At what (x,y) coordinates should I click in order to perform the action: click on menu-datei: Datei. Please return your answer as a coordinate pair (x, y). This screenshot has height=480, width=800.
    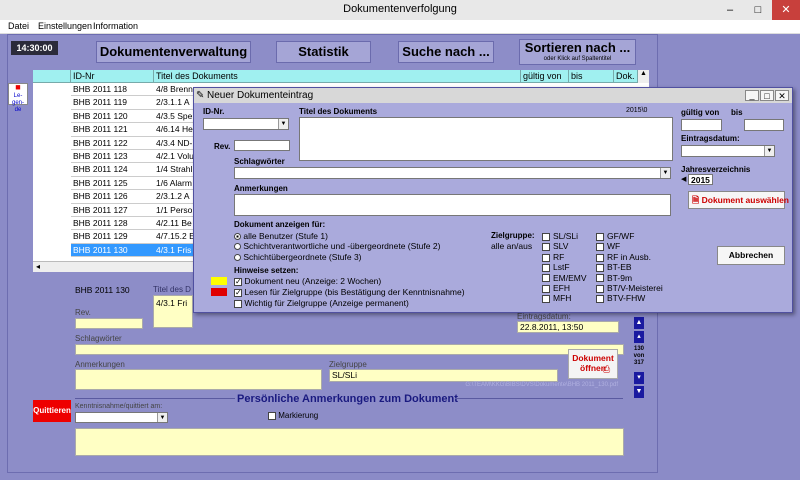
    Looking at the image, I should click on (18, 26).